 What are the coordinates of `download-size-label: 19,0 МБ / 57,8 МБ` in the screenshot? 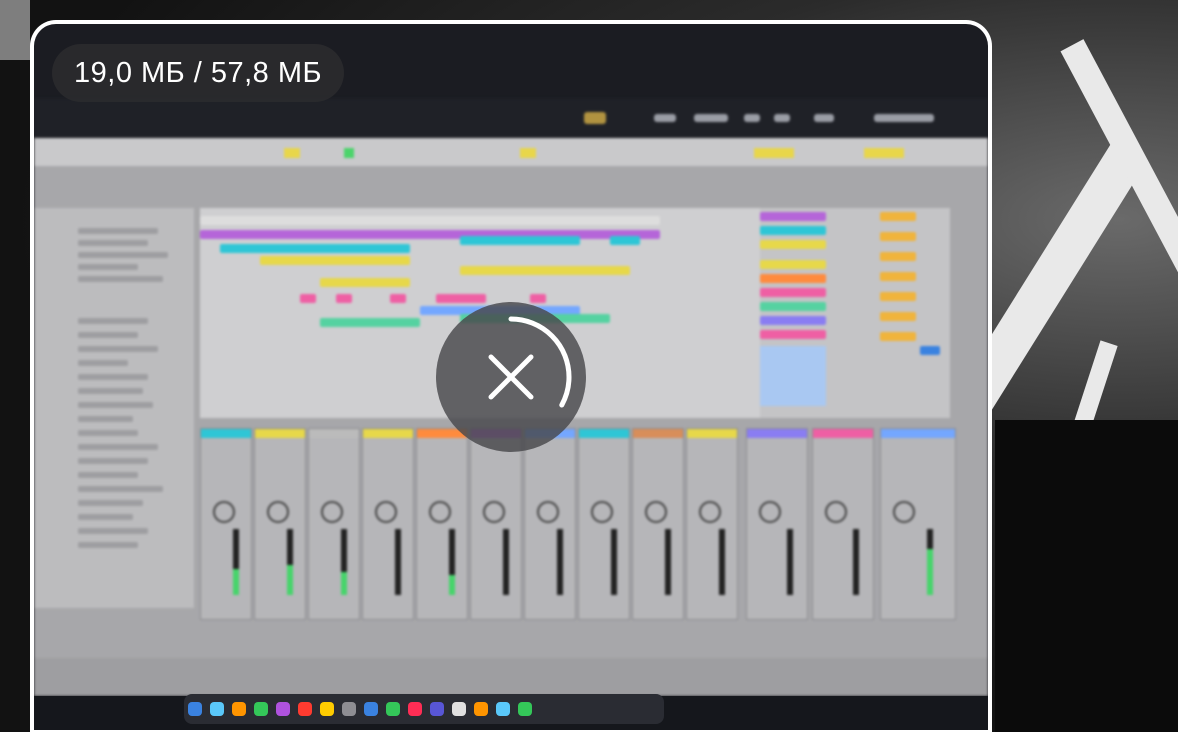 It's located at (198, 73).